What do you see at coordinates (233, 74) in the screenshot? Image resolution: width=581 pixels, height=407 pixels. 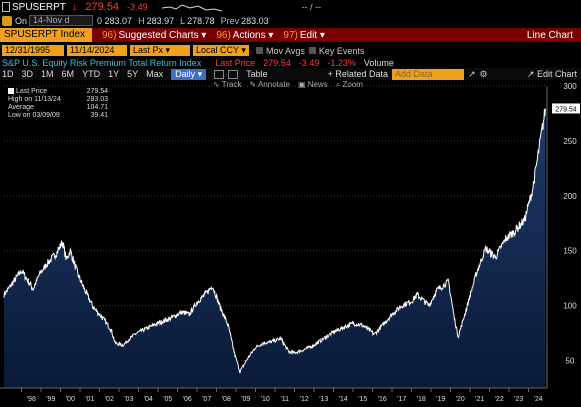 I see `bar-style-icon` at bounding box center [233, 74].